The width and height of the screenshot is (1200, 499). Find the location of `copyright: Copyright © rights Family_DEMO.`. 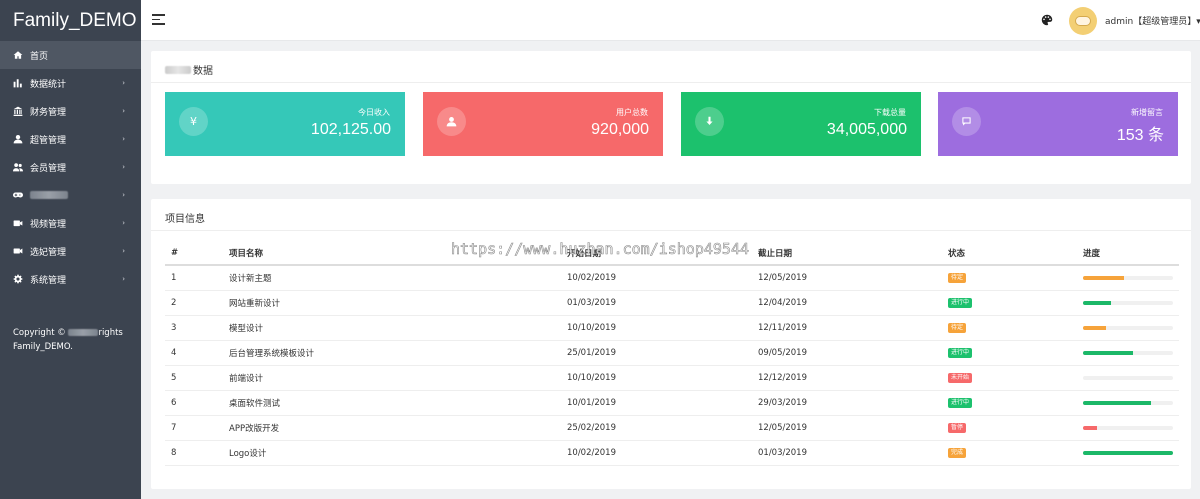

copyright: Copyright © rights Family_DEMO. is located at coordinates (68, 340).